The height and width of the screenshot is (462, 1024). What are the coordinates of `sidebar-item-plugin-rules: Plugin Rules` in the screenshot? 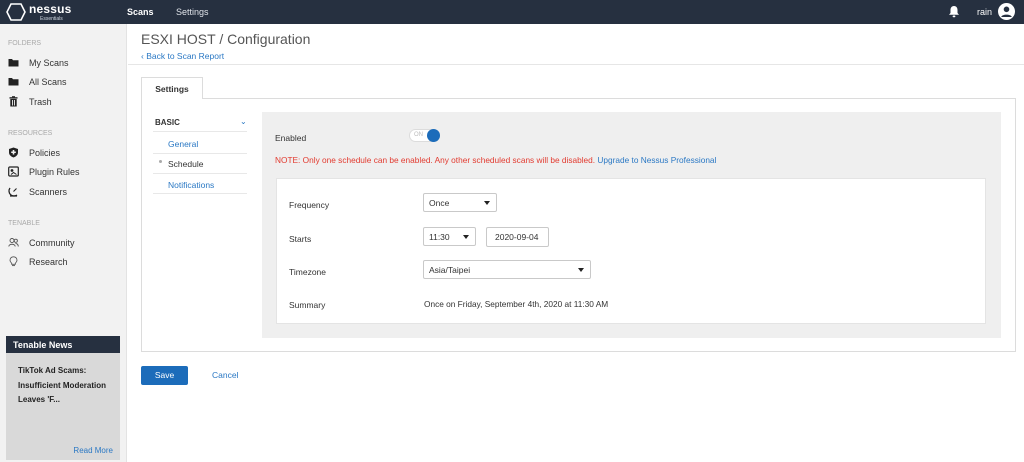 It's located at (63, 172).